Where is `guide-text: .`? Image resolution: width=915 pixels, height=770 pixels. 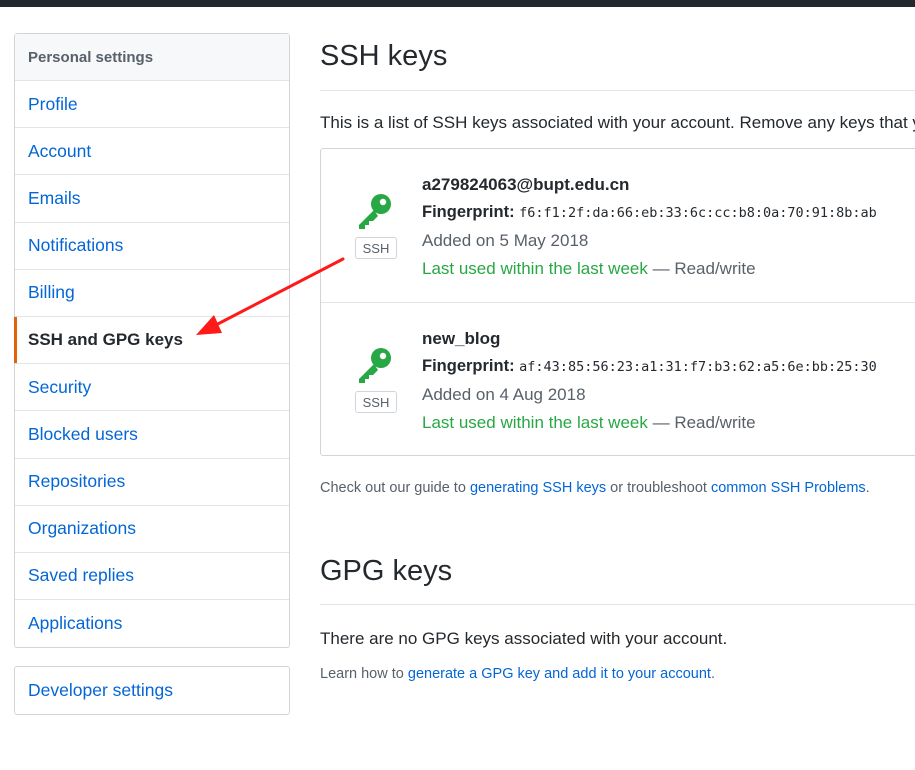 guide-text: . is located at coordinates (867, 488).